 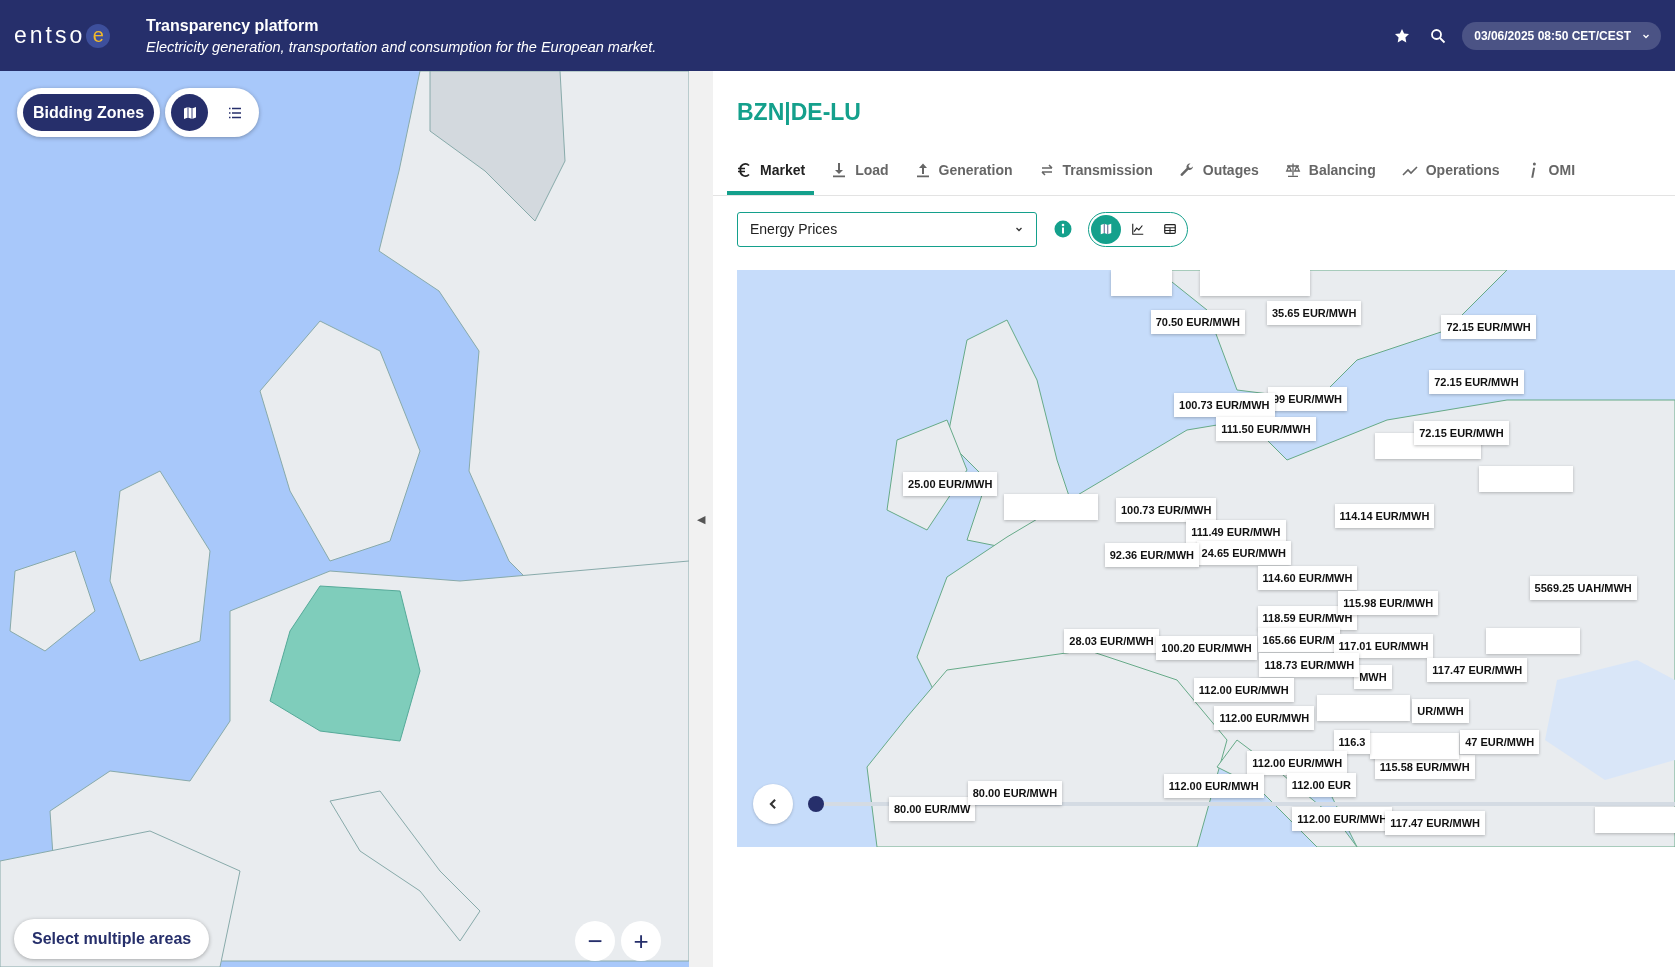 What do you see at coordinates (771, 173) in the screenshot?
I see `tab: Market` at bounding box center [771, 173].